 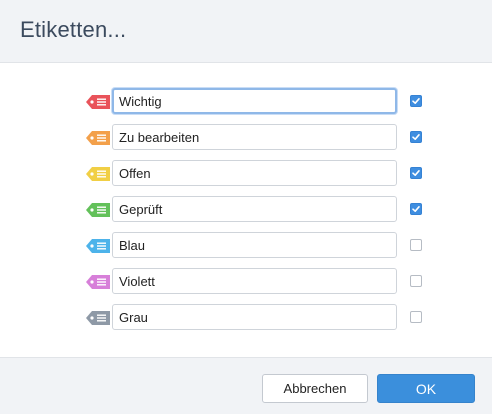 What do you see at coordinates (426, 388) in the screenshot?
I see `ok-button: OK` at bounding box center [426, 388].